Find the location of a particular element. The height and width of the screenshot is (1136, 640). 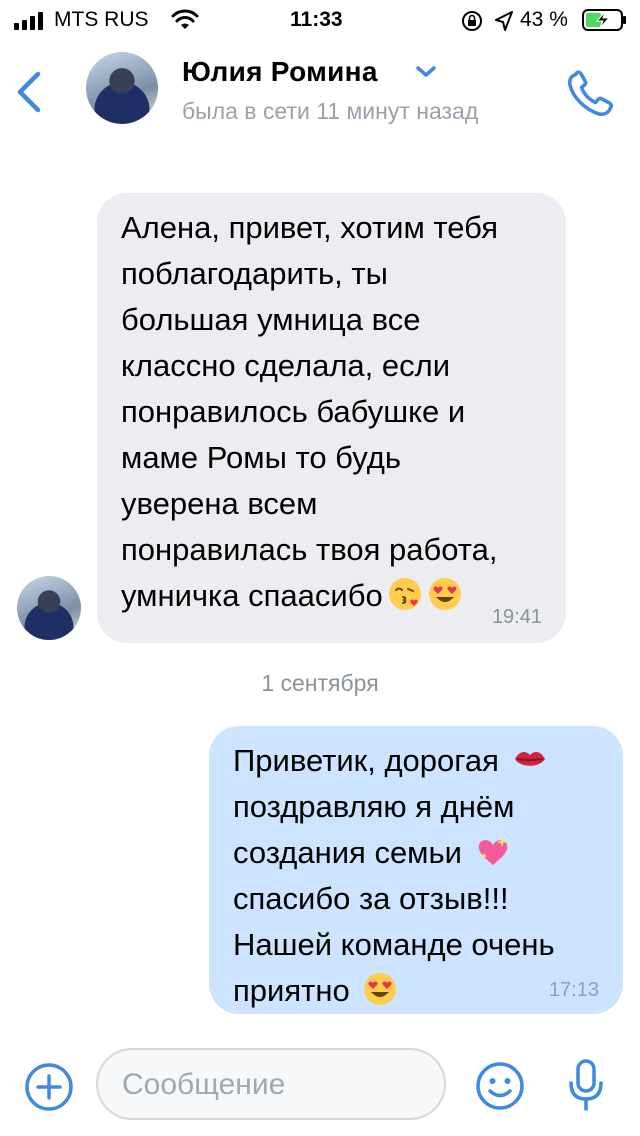

message-line: поблагодарить, ты is located at coordinates (254, 273).